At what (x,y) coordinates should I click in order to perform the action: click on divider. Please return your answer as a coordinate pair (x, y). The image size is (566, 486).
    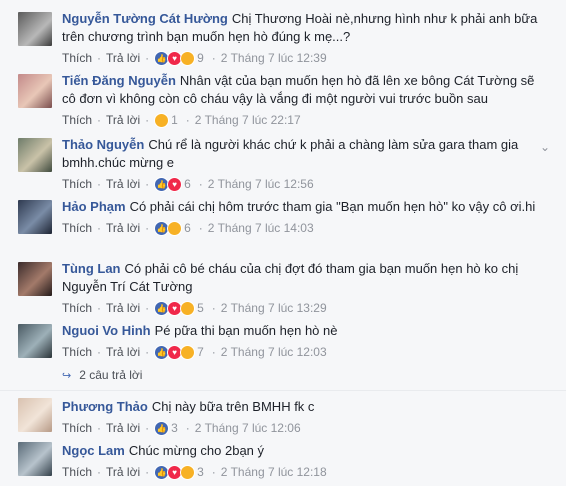
    Looking at the image, I should click on (283, 390).